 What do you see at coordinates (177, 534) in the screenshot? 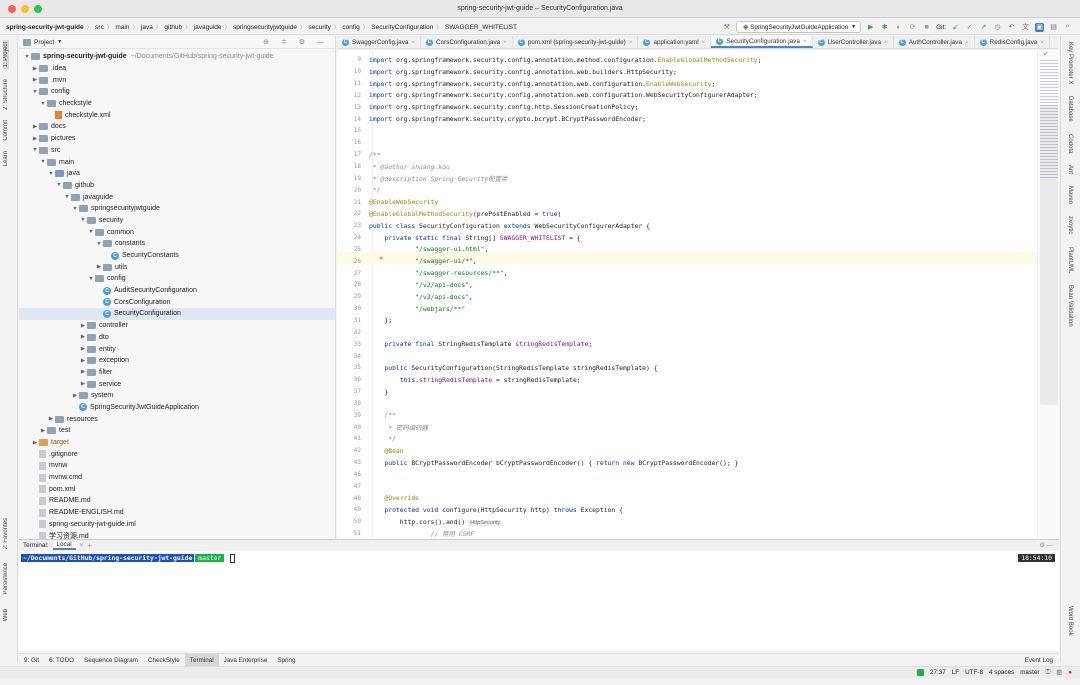
I see `tree-item: 学习资源.md` at bounding box center [177, 534].